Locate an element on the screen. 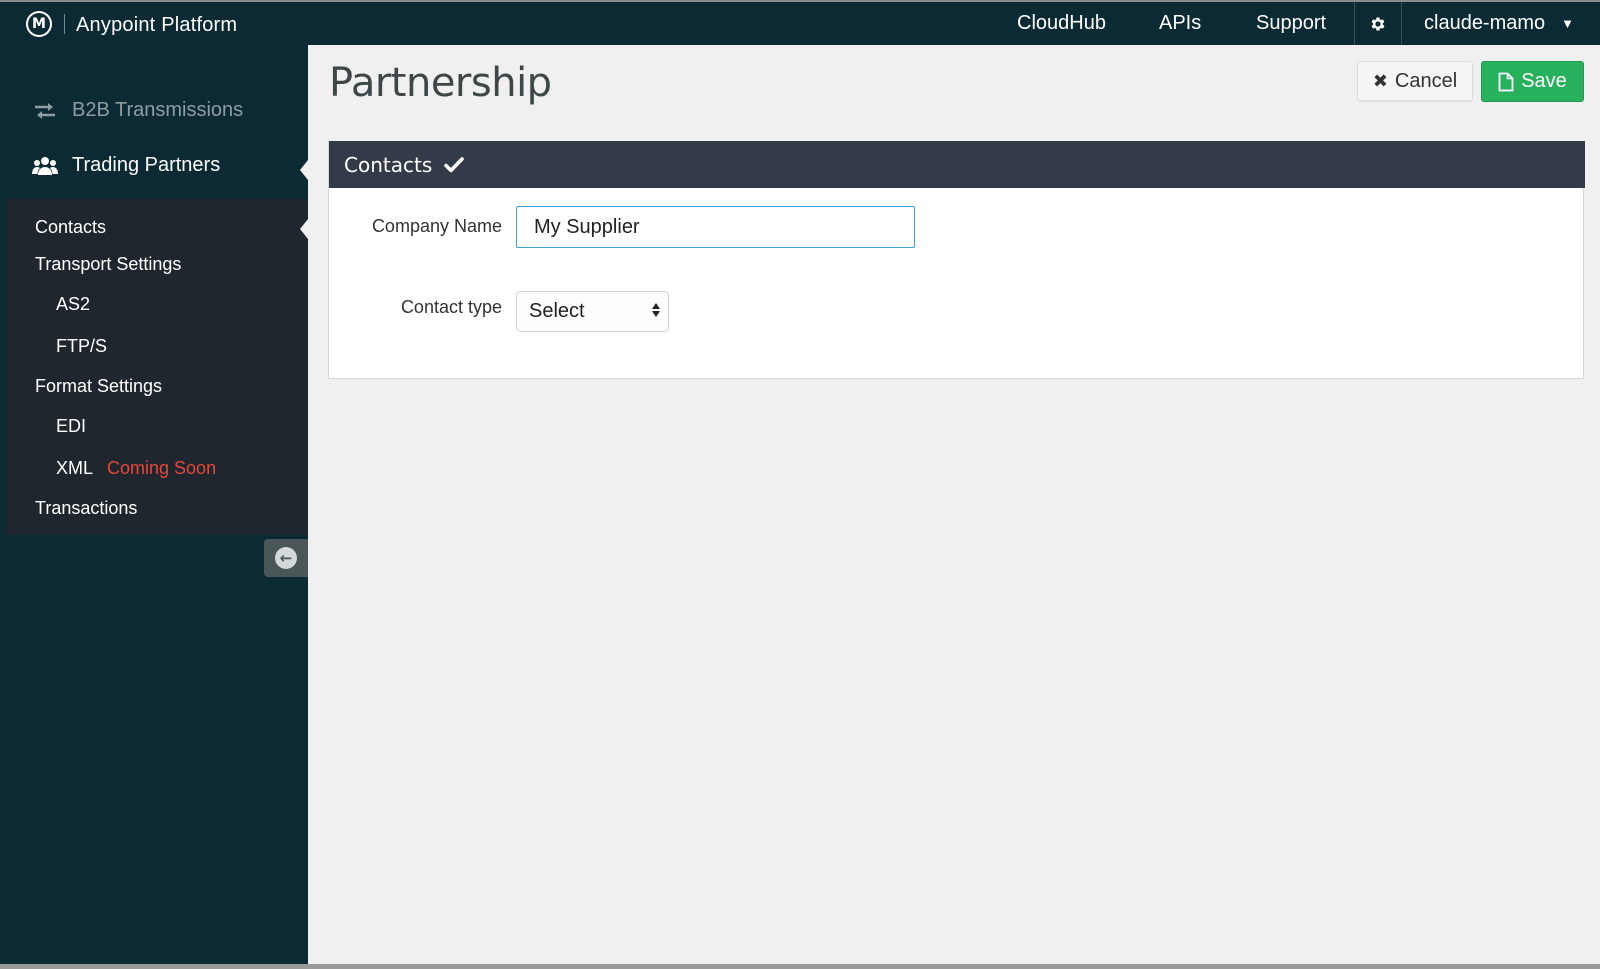  contact-type-select: Select is located at coordinates (592, 311).